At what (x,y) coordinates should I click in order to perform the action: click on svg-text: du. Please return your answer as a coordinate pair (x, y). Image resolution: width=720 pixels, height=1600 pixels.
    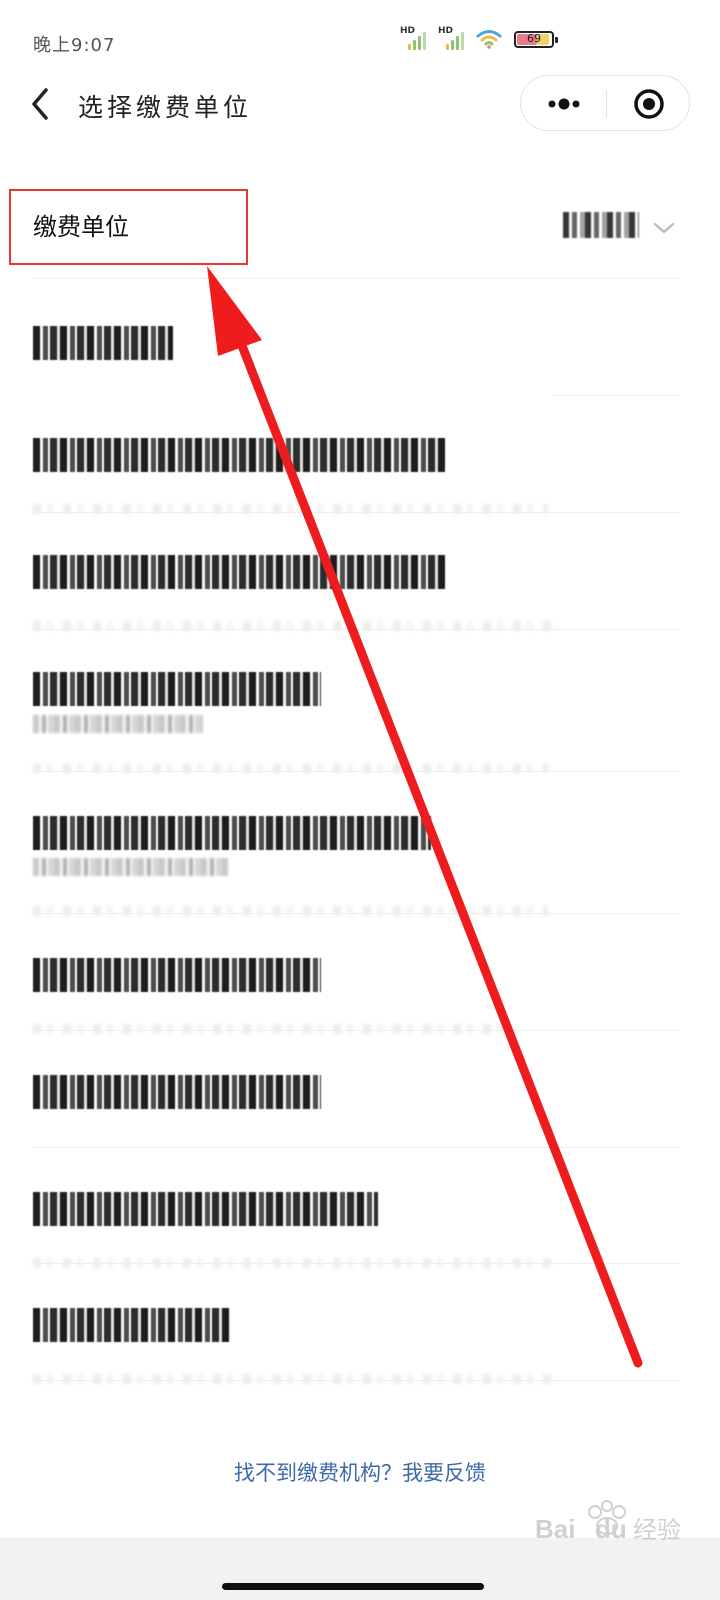
    Looking at the image, I should click on (611, 1529).